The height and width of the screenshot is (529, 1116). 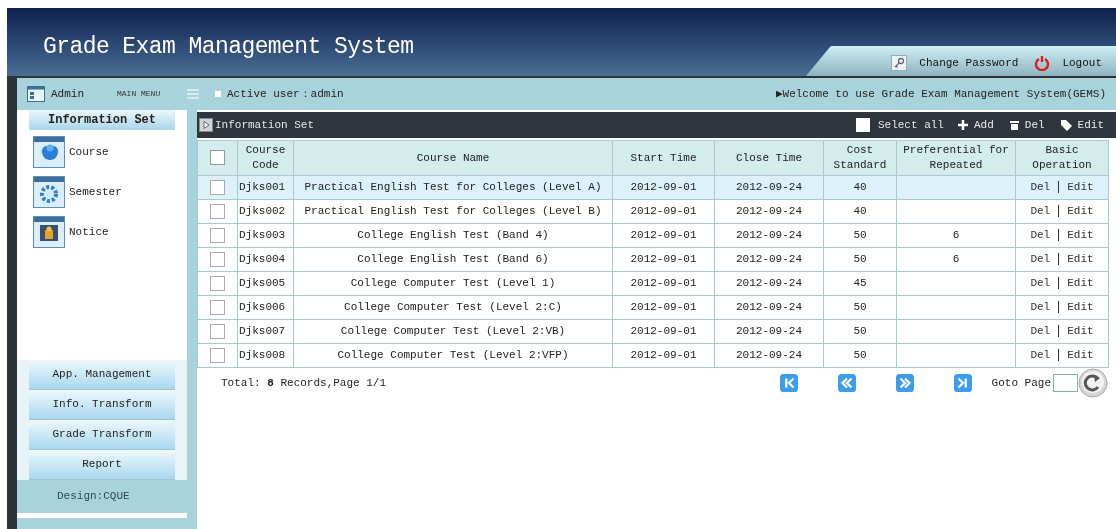 What do you see at coordinates (1014, 125) in the screenshot?
I see `trash-icon` at bounding box center [1014, 125].